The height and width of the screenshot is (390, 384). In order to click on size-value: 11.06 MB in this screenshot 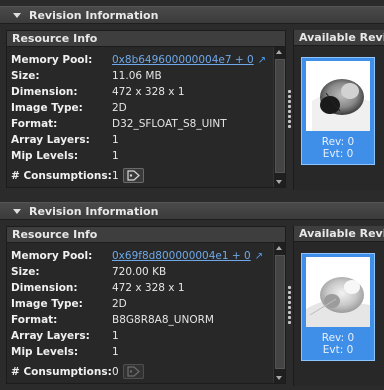, I will do `click(137, 76)`.